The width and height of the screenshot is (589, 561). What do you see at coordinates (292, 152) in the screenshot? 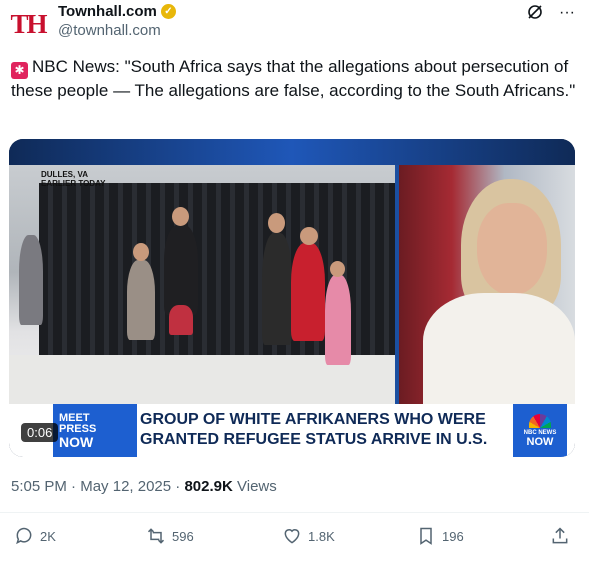
I see `video-top-bar` at bounding box center [292, 152].